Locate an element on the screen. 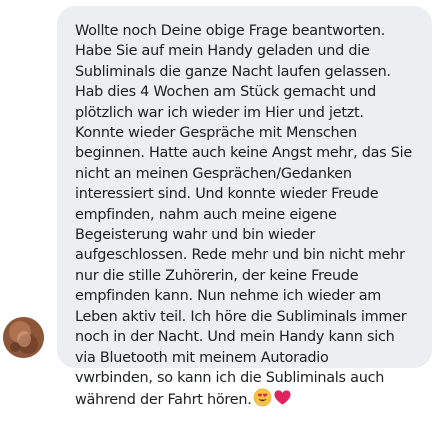 This screenshot has width=444, height=428. sender-avatar is located at coordinates (23, 337).